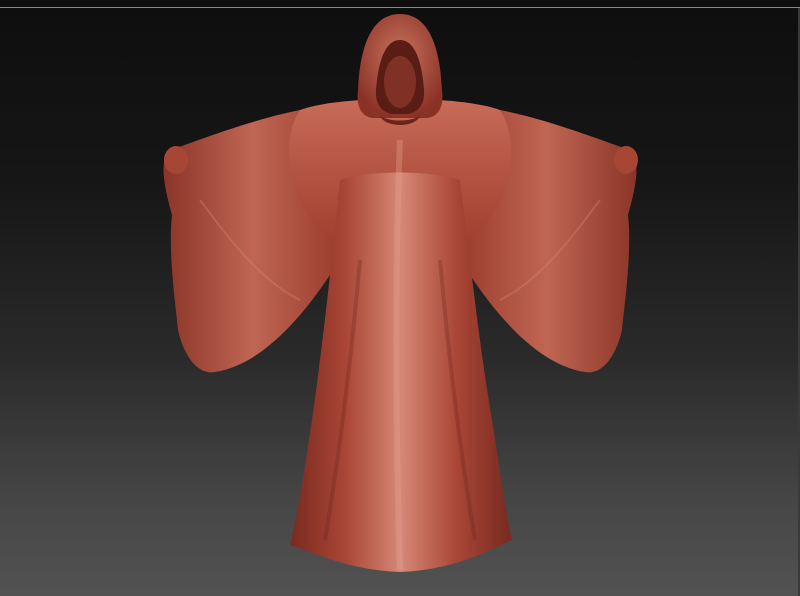  What do you see at coordinates (626, 160) in the screenshot?
I see `right-cuff` at bounding box center [626, 160].